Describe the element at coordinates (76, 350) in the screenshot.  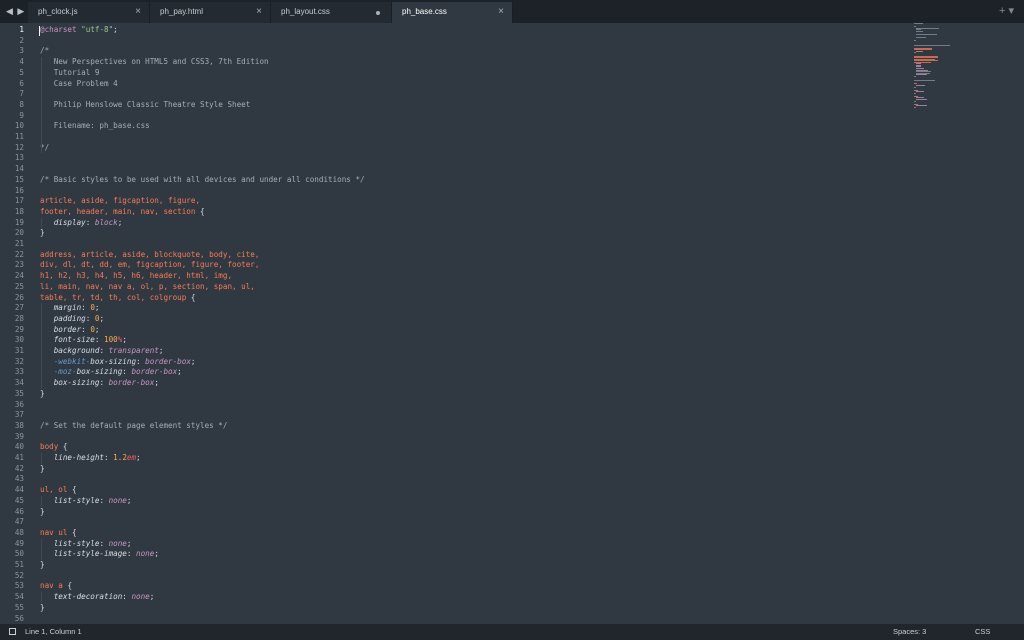
I see `code-token: background` at that location.